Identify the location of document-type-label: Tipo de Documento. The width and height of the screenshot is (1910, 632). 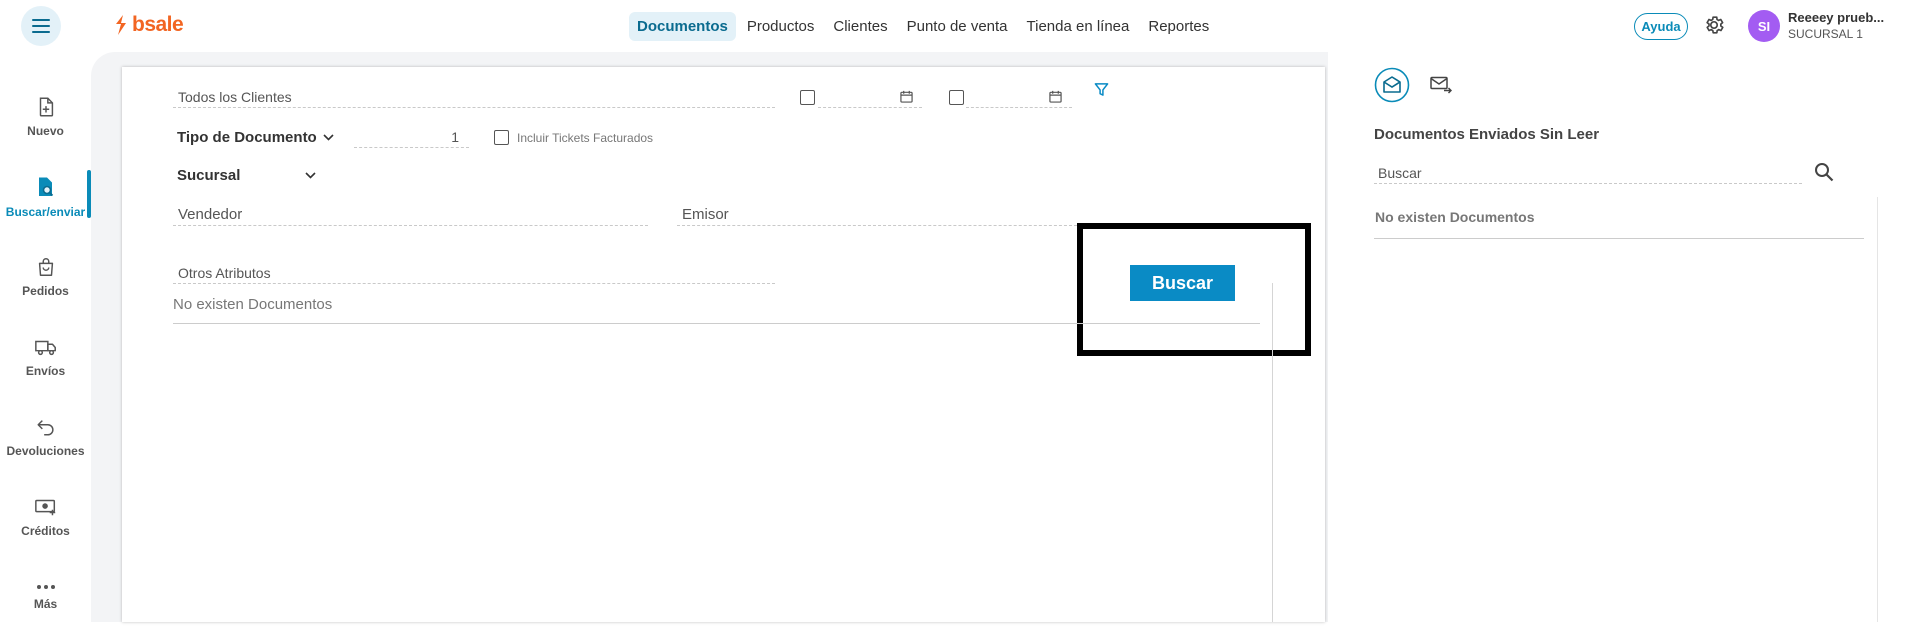
(247, 137).